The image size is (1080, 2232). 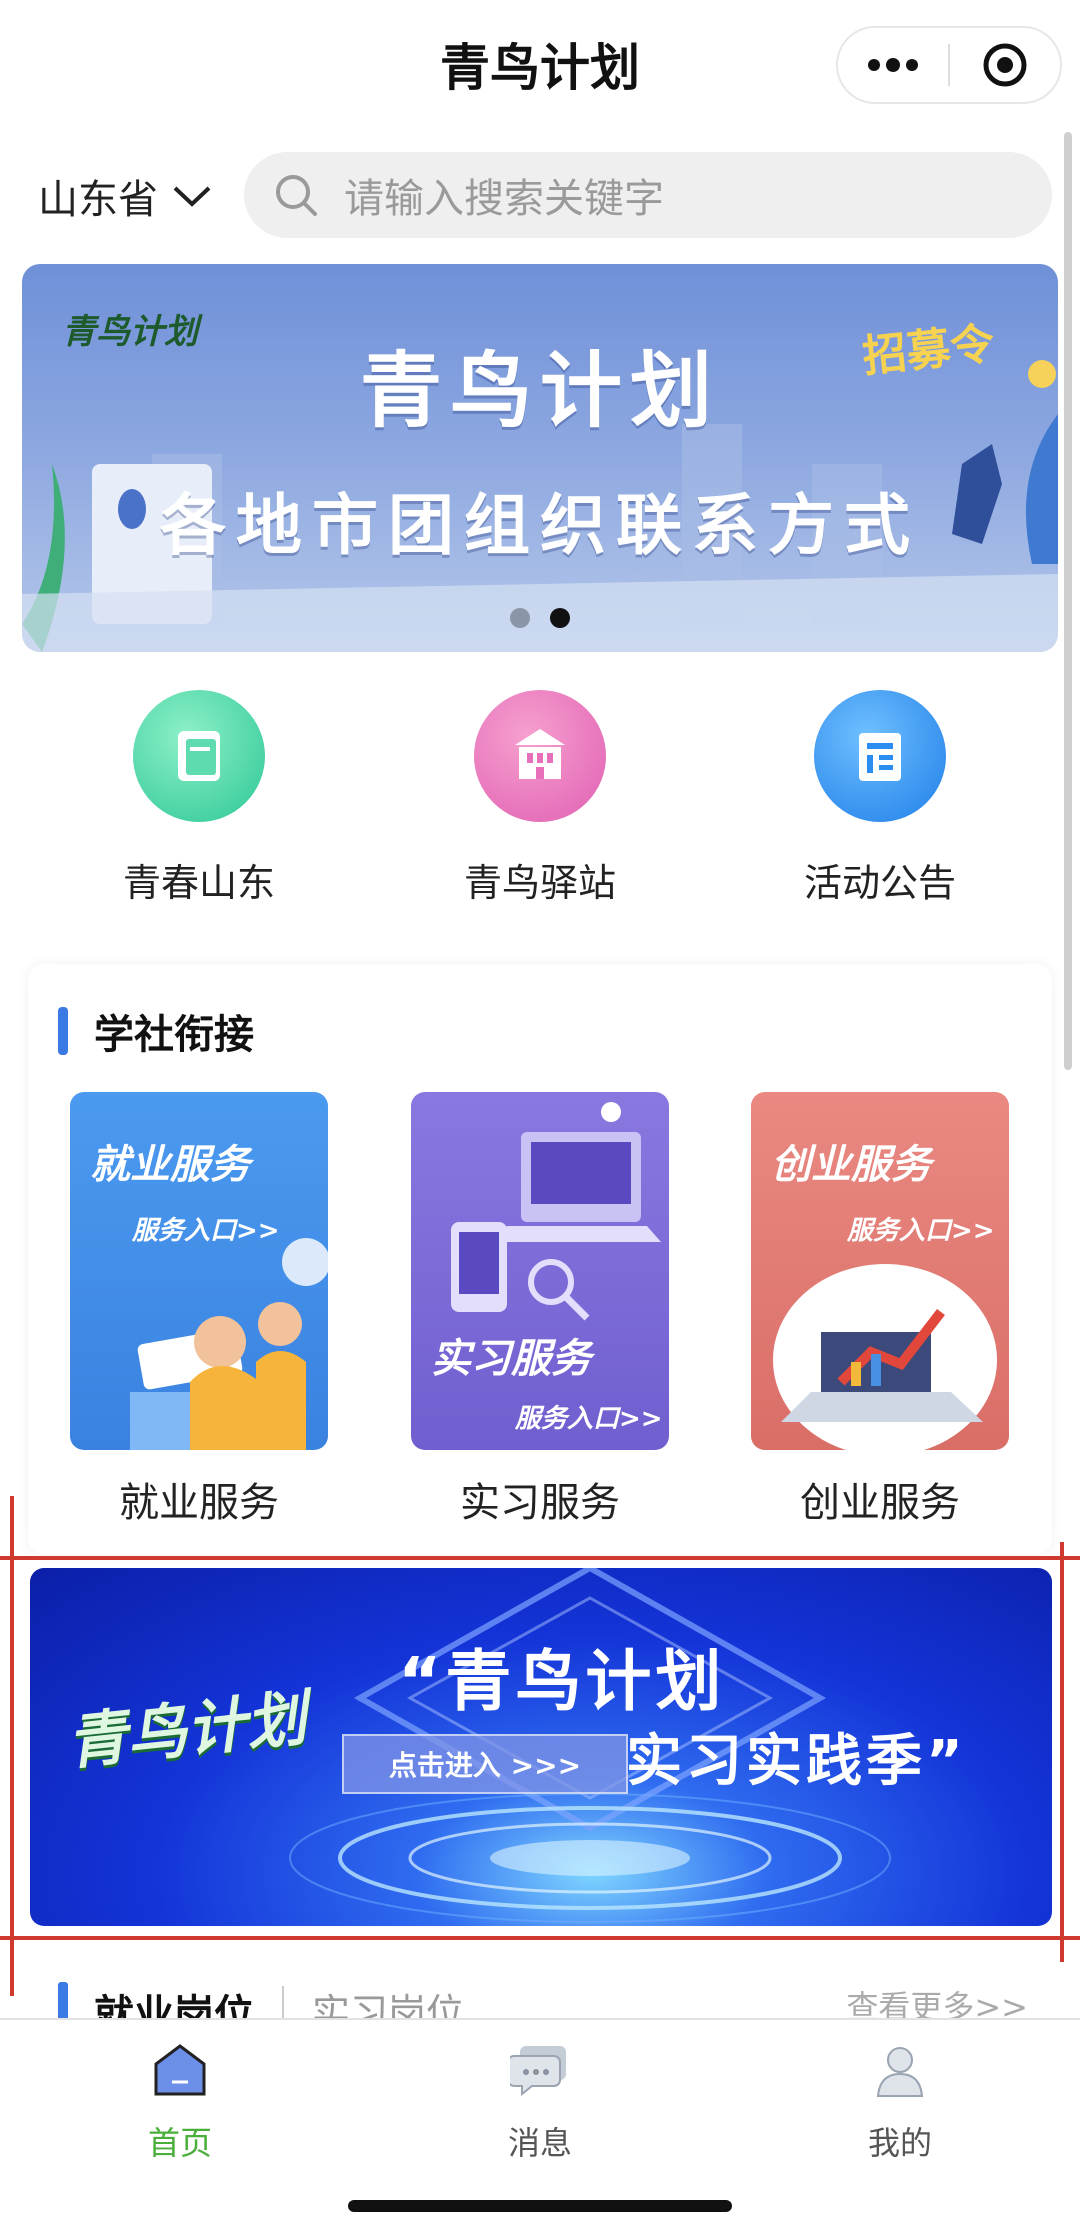 I want to click on message-icon, so click(x=540, y=2070).